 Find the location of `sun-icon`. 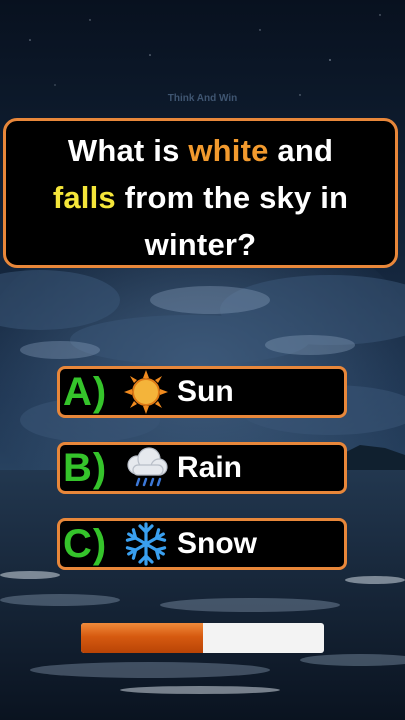

sun-icon is located at coordinates (146, 392).